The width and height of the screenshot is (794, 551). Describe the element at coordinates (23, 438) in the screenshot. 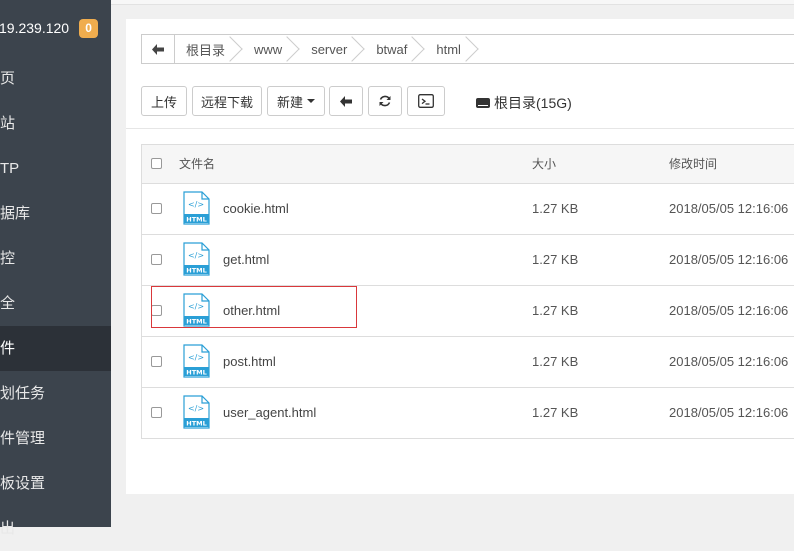

I see `sidebar-item-label: 件管理` at that location.